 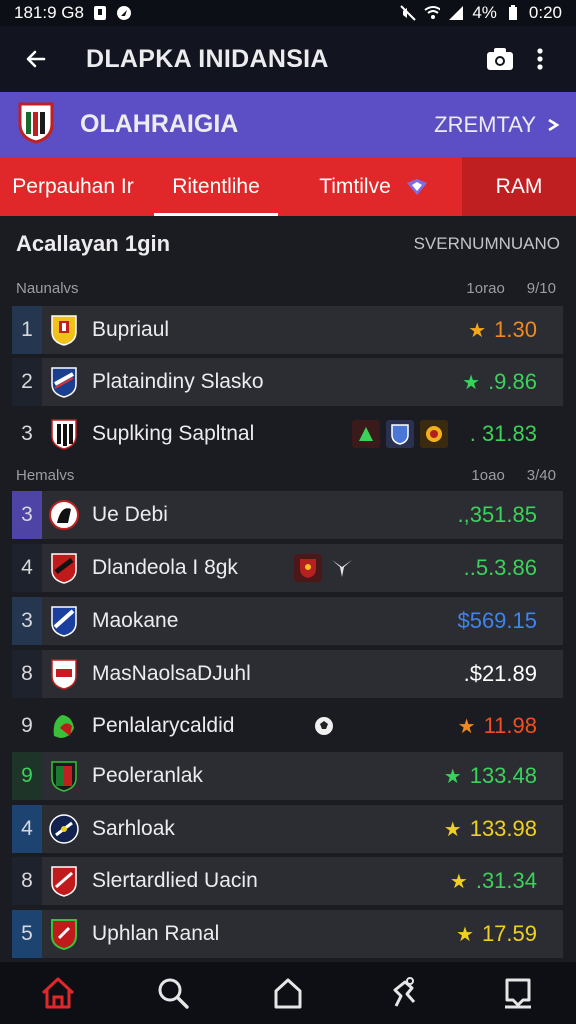 What do you see at coordinates (540, 59) in the screenshot?
I see `more-options-button` at bounding box center [540, 59].